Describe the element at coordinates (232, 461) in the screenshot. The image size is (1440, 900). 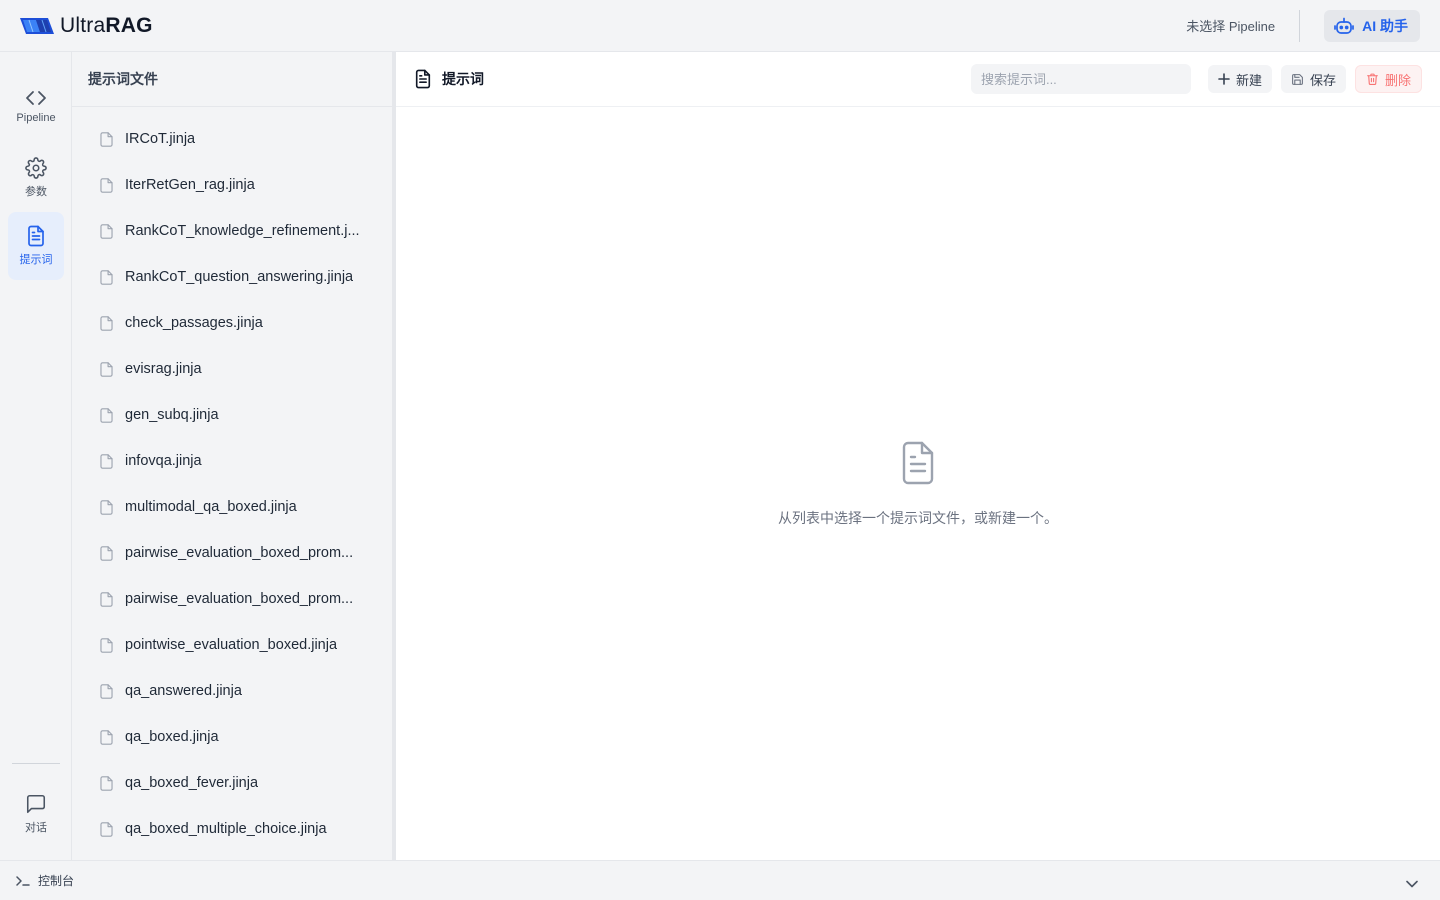
I see `file-list-item: infovqa.jinja` at that location.